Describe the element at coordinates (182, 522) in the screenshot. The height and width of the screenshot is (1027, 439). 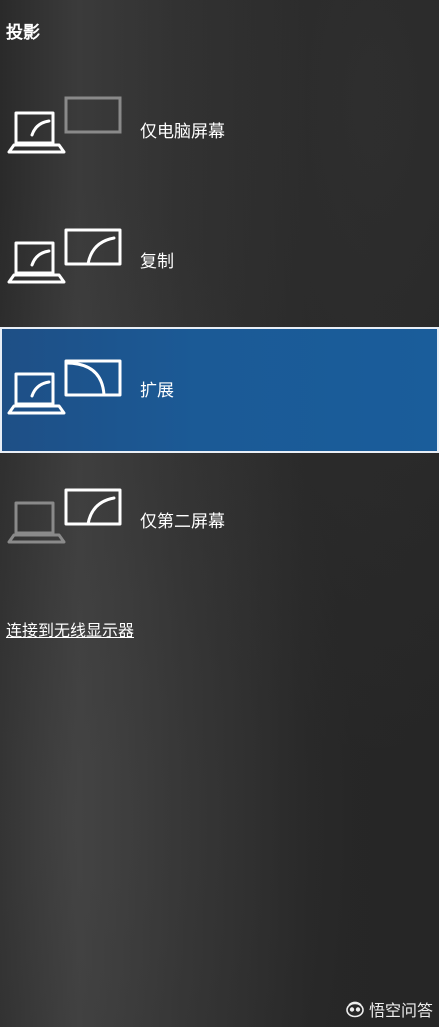
I see `option-label: 仅第二屏幕` at that location.